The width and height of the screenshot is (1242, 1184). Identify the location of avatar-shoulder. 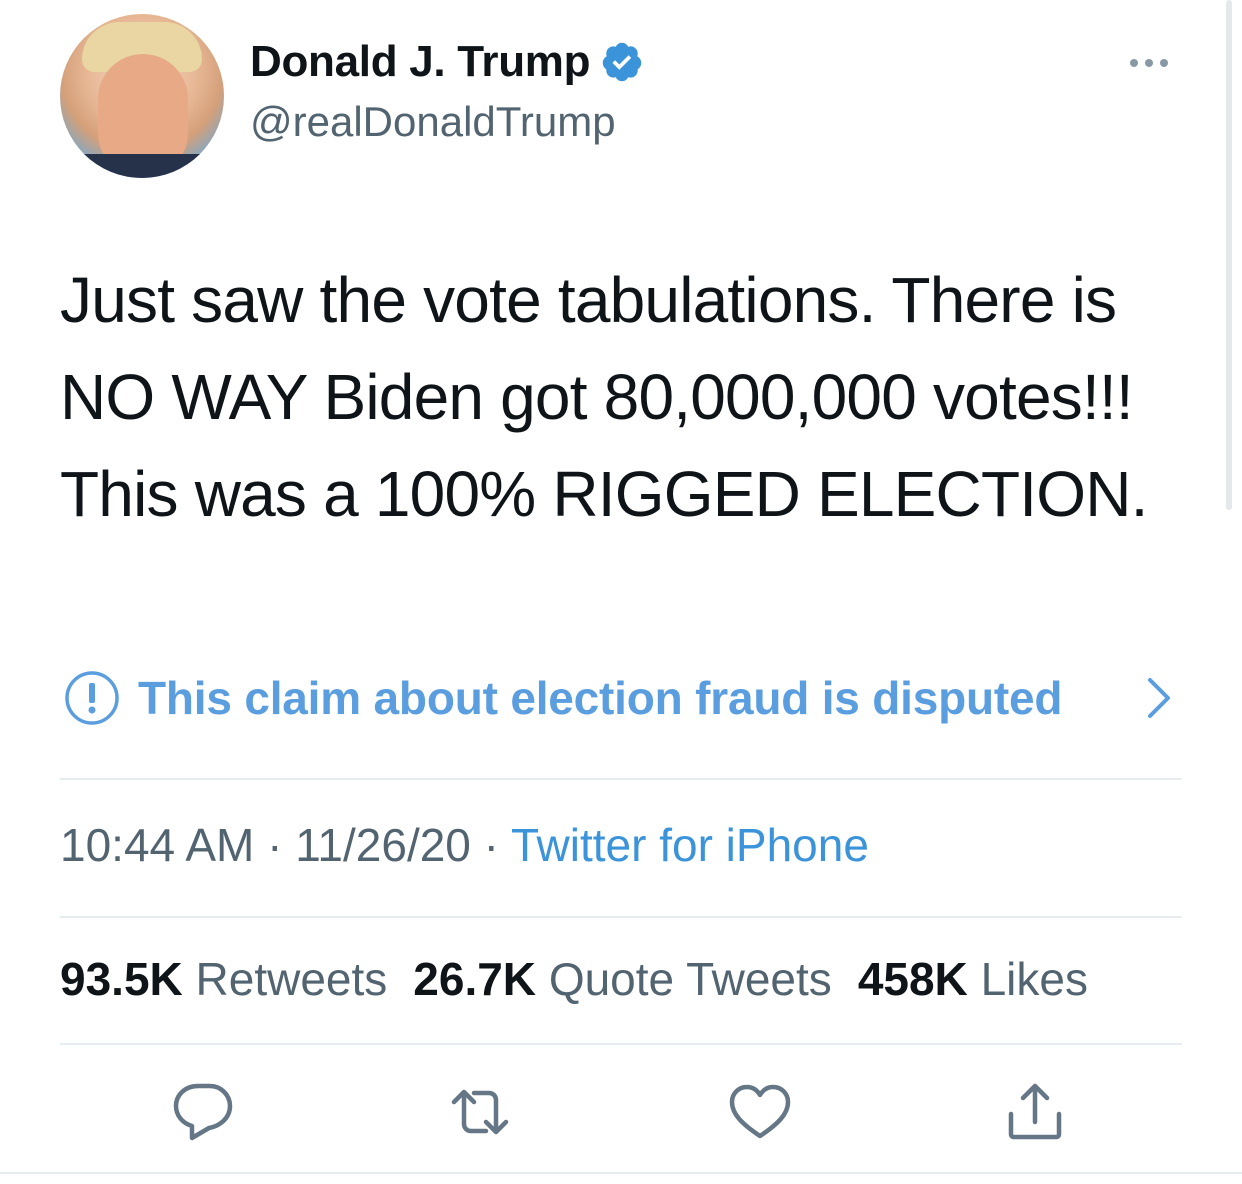
(142, 166).